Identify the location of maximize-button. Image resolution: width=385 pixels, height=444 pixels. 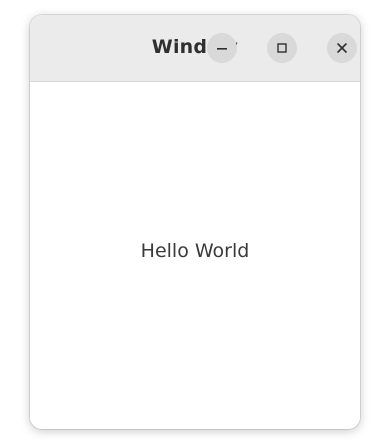
(282, 48).